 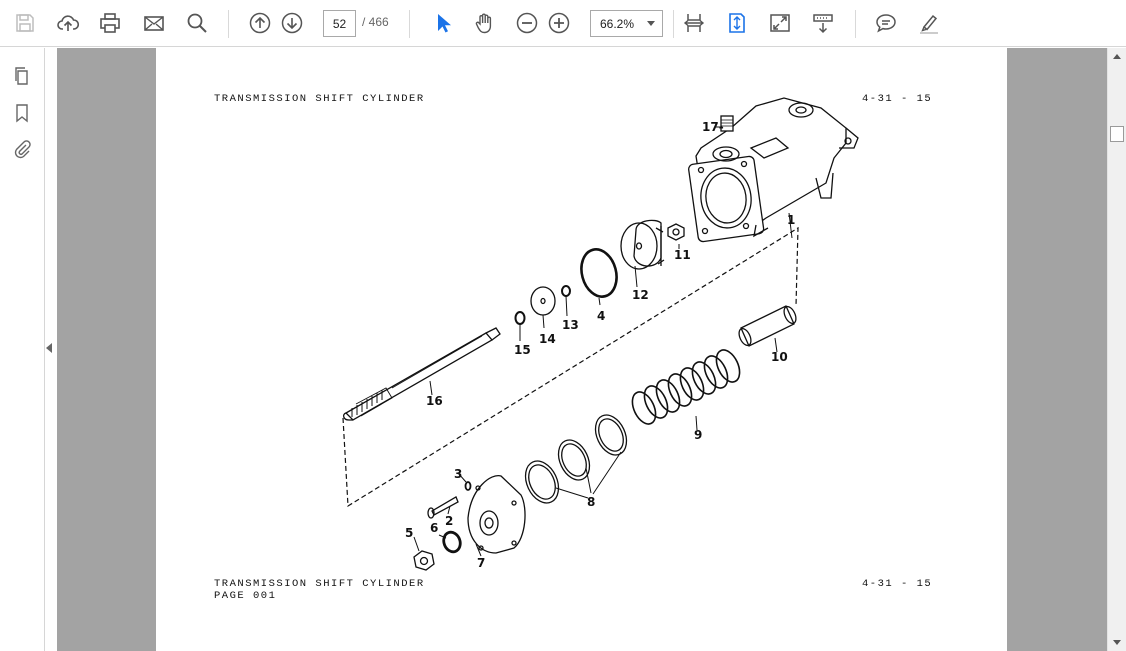 What do you see at coordinates (434, 528) in the screenshot?
I see `callout-6: 6` at bounding box center [434, 528].